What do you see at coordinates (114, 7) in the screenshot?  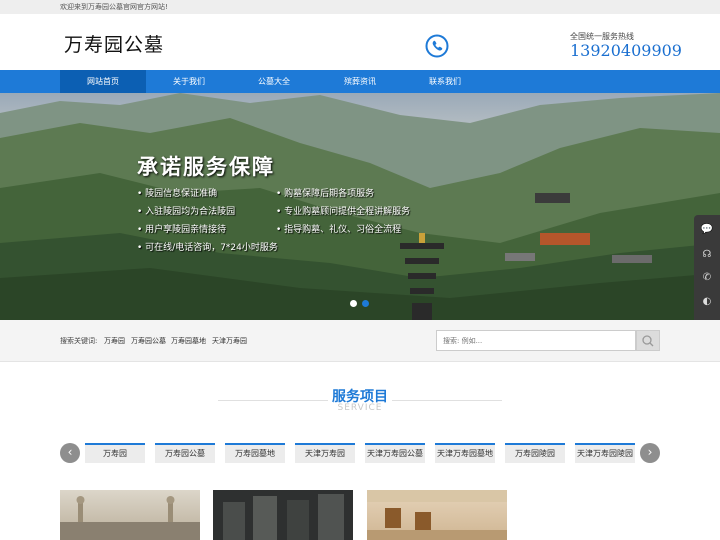 I see `welcome-text: 欢迎来到万寿园公墓官网官方网站!` at bounding box center [114, 7].